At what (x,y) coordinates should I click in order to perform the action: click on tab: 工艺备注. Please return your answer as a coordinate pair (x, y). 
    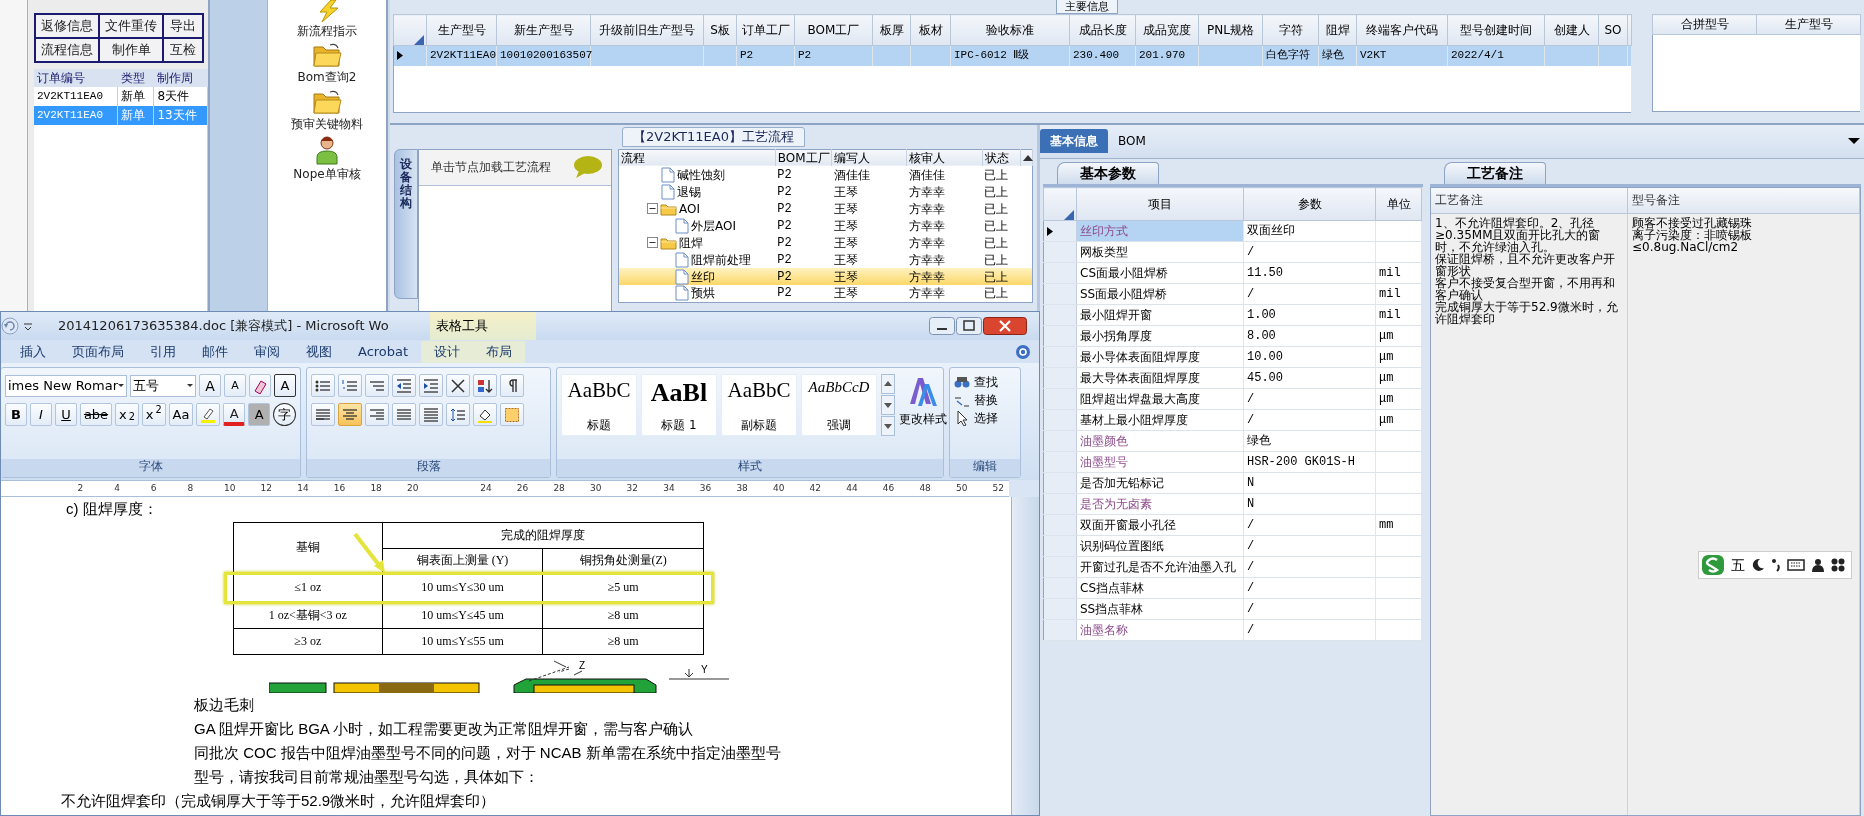
    Looking at the image, I should click on (1495, 173).